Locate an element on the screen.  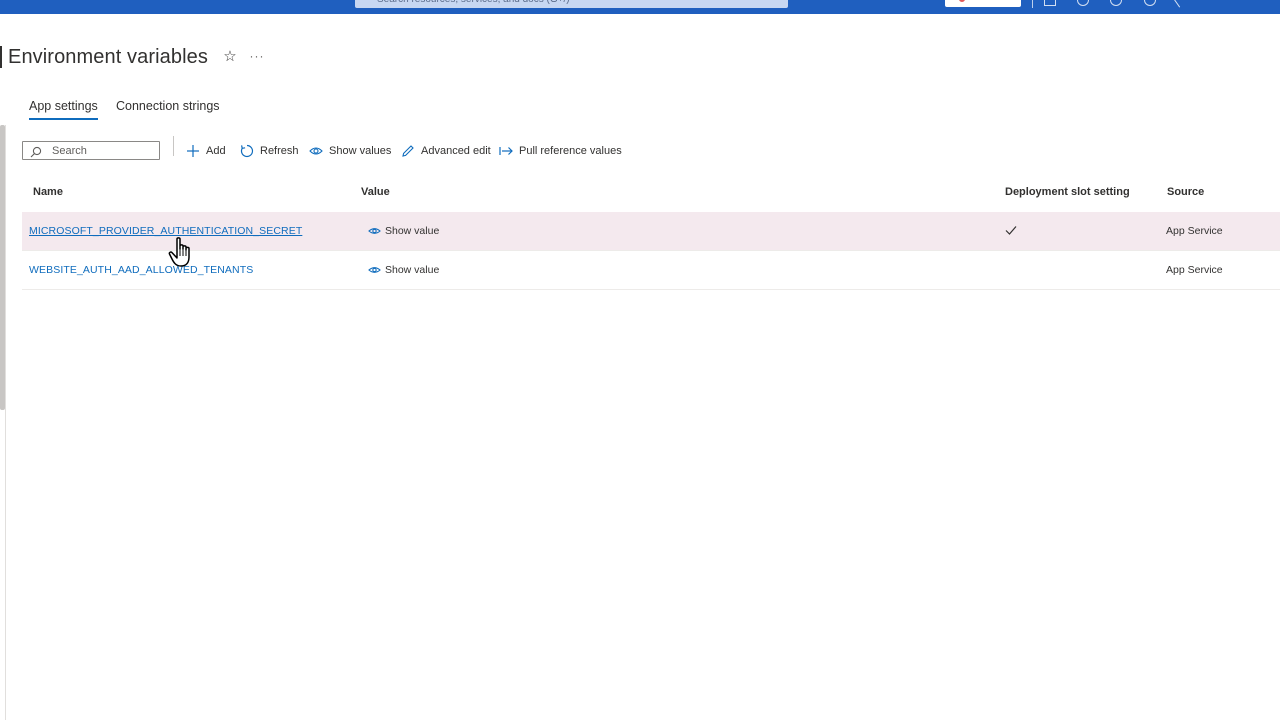
page-header: Environment variables is located at coordinates (104, 57).